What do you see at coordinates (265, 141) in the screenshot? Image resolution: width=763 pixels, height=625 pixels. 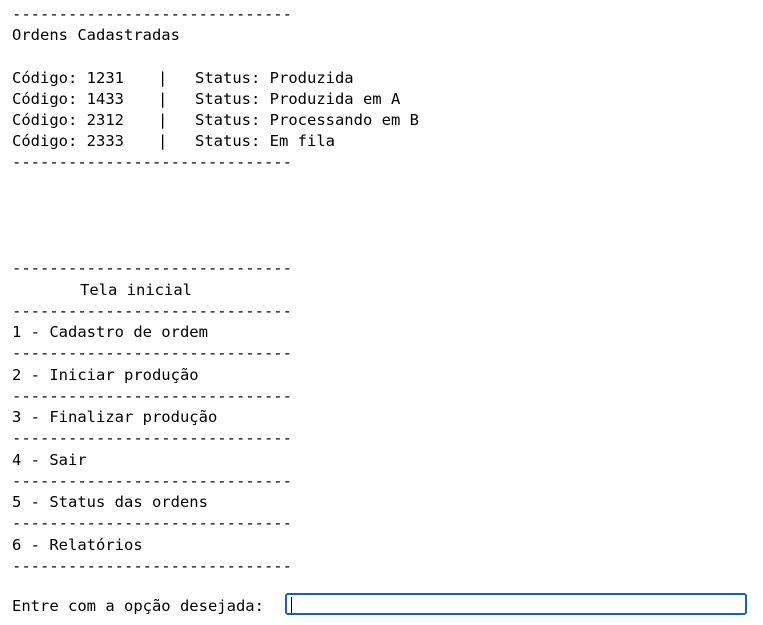 I see `order-status: Status: Em fila` at bounding box center [265, 141].